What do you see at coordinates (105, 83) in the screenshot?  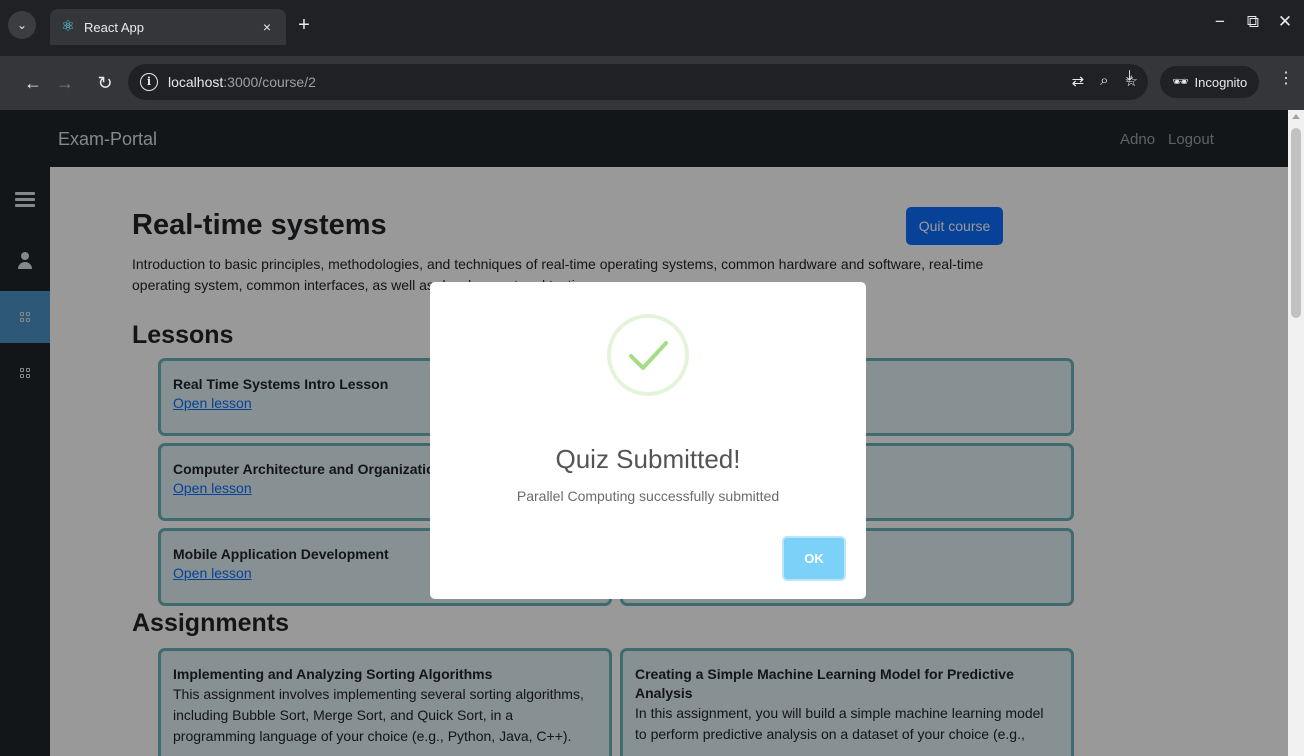 I see `reload-button: ↻` at bounding box center [105, 83].